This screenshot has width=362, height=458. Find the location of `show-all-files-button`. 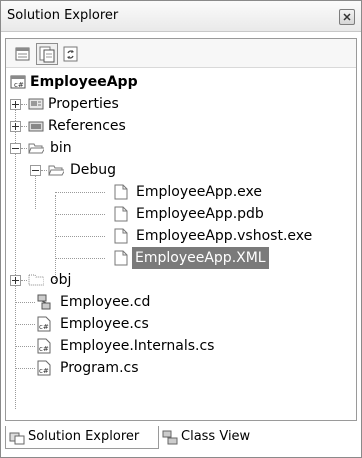

show-all-files-button is located at coordinates (47, 54).